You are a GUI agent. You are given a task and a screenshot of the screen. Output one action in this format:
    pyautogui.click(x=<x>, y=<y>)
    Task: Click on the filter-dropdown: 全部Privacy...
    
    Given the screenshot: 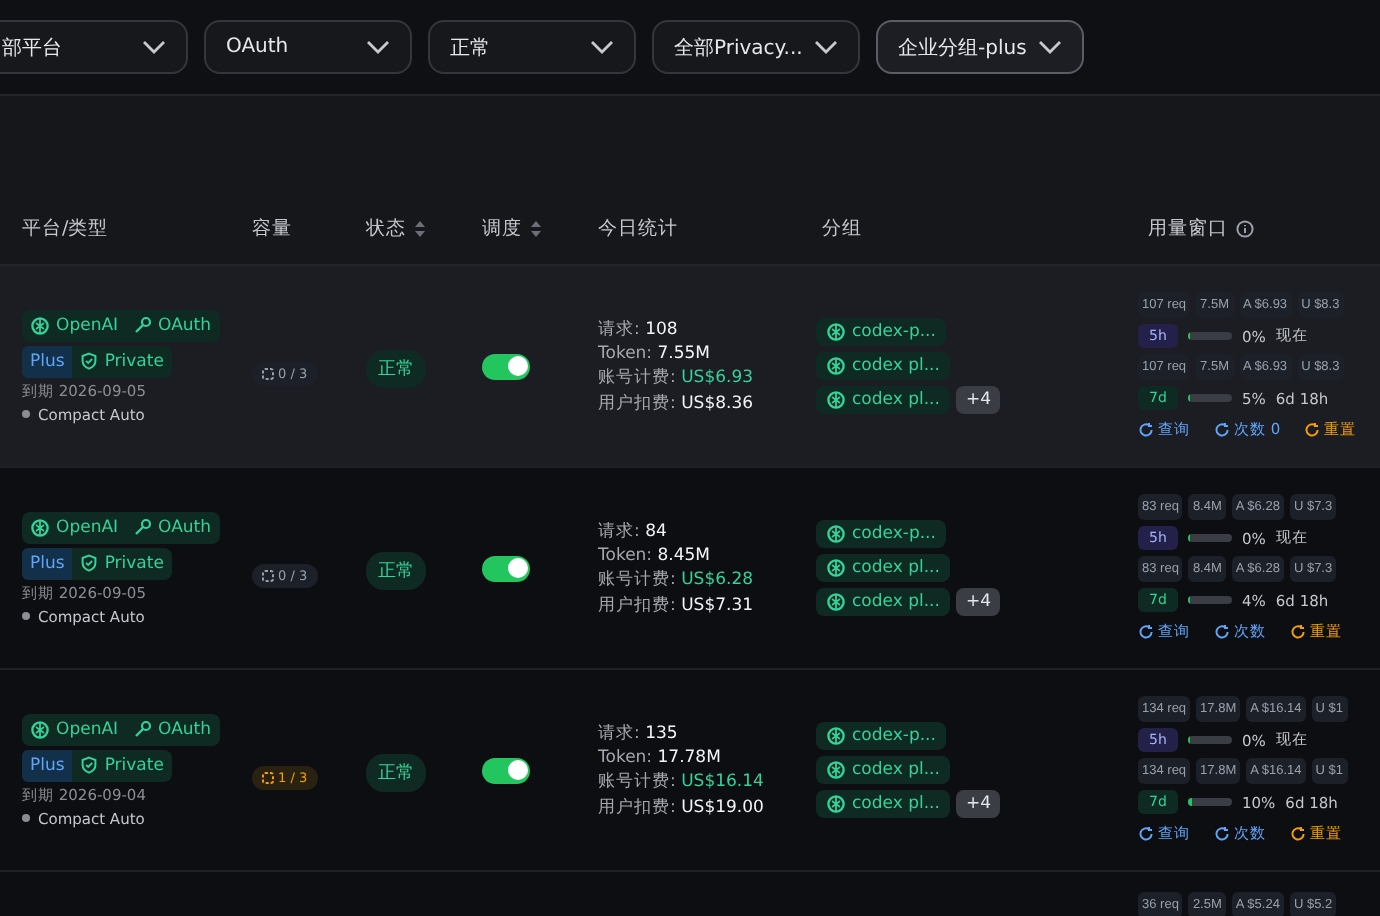 What is the action you would take?
    pyautogui.click(x=756, y=47)
    